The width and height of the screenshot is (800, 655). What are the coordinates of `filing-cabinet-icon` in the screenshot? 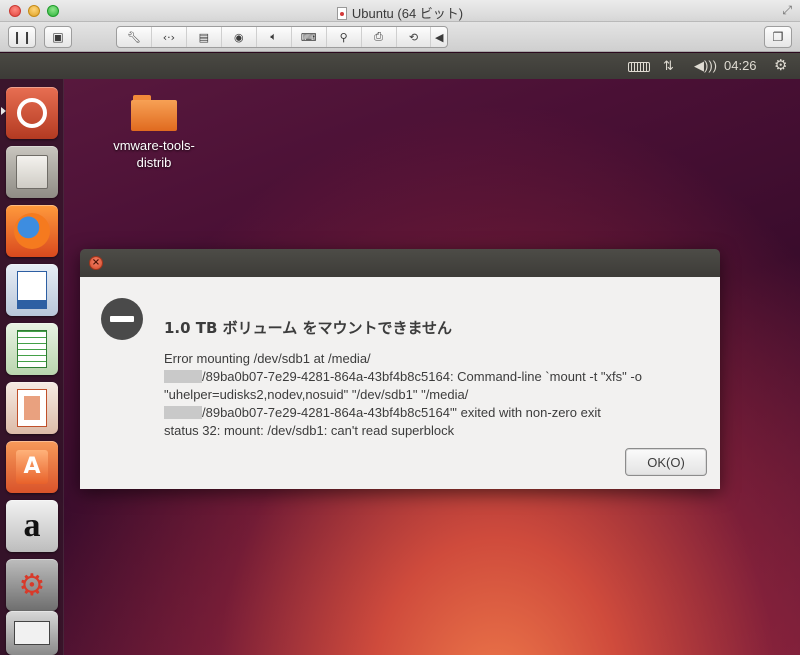 It's located at (32, 172).